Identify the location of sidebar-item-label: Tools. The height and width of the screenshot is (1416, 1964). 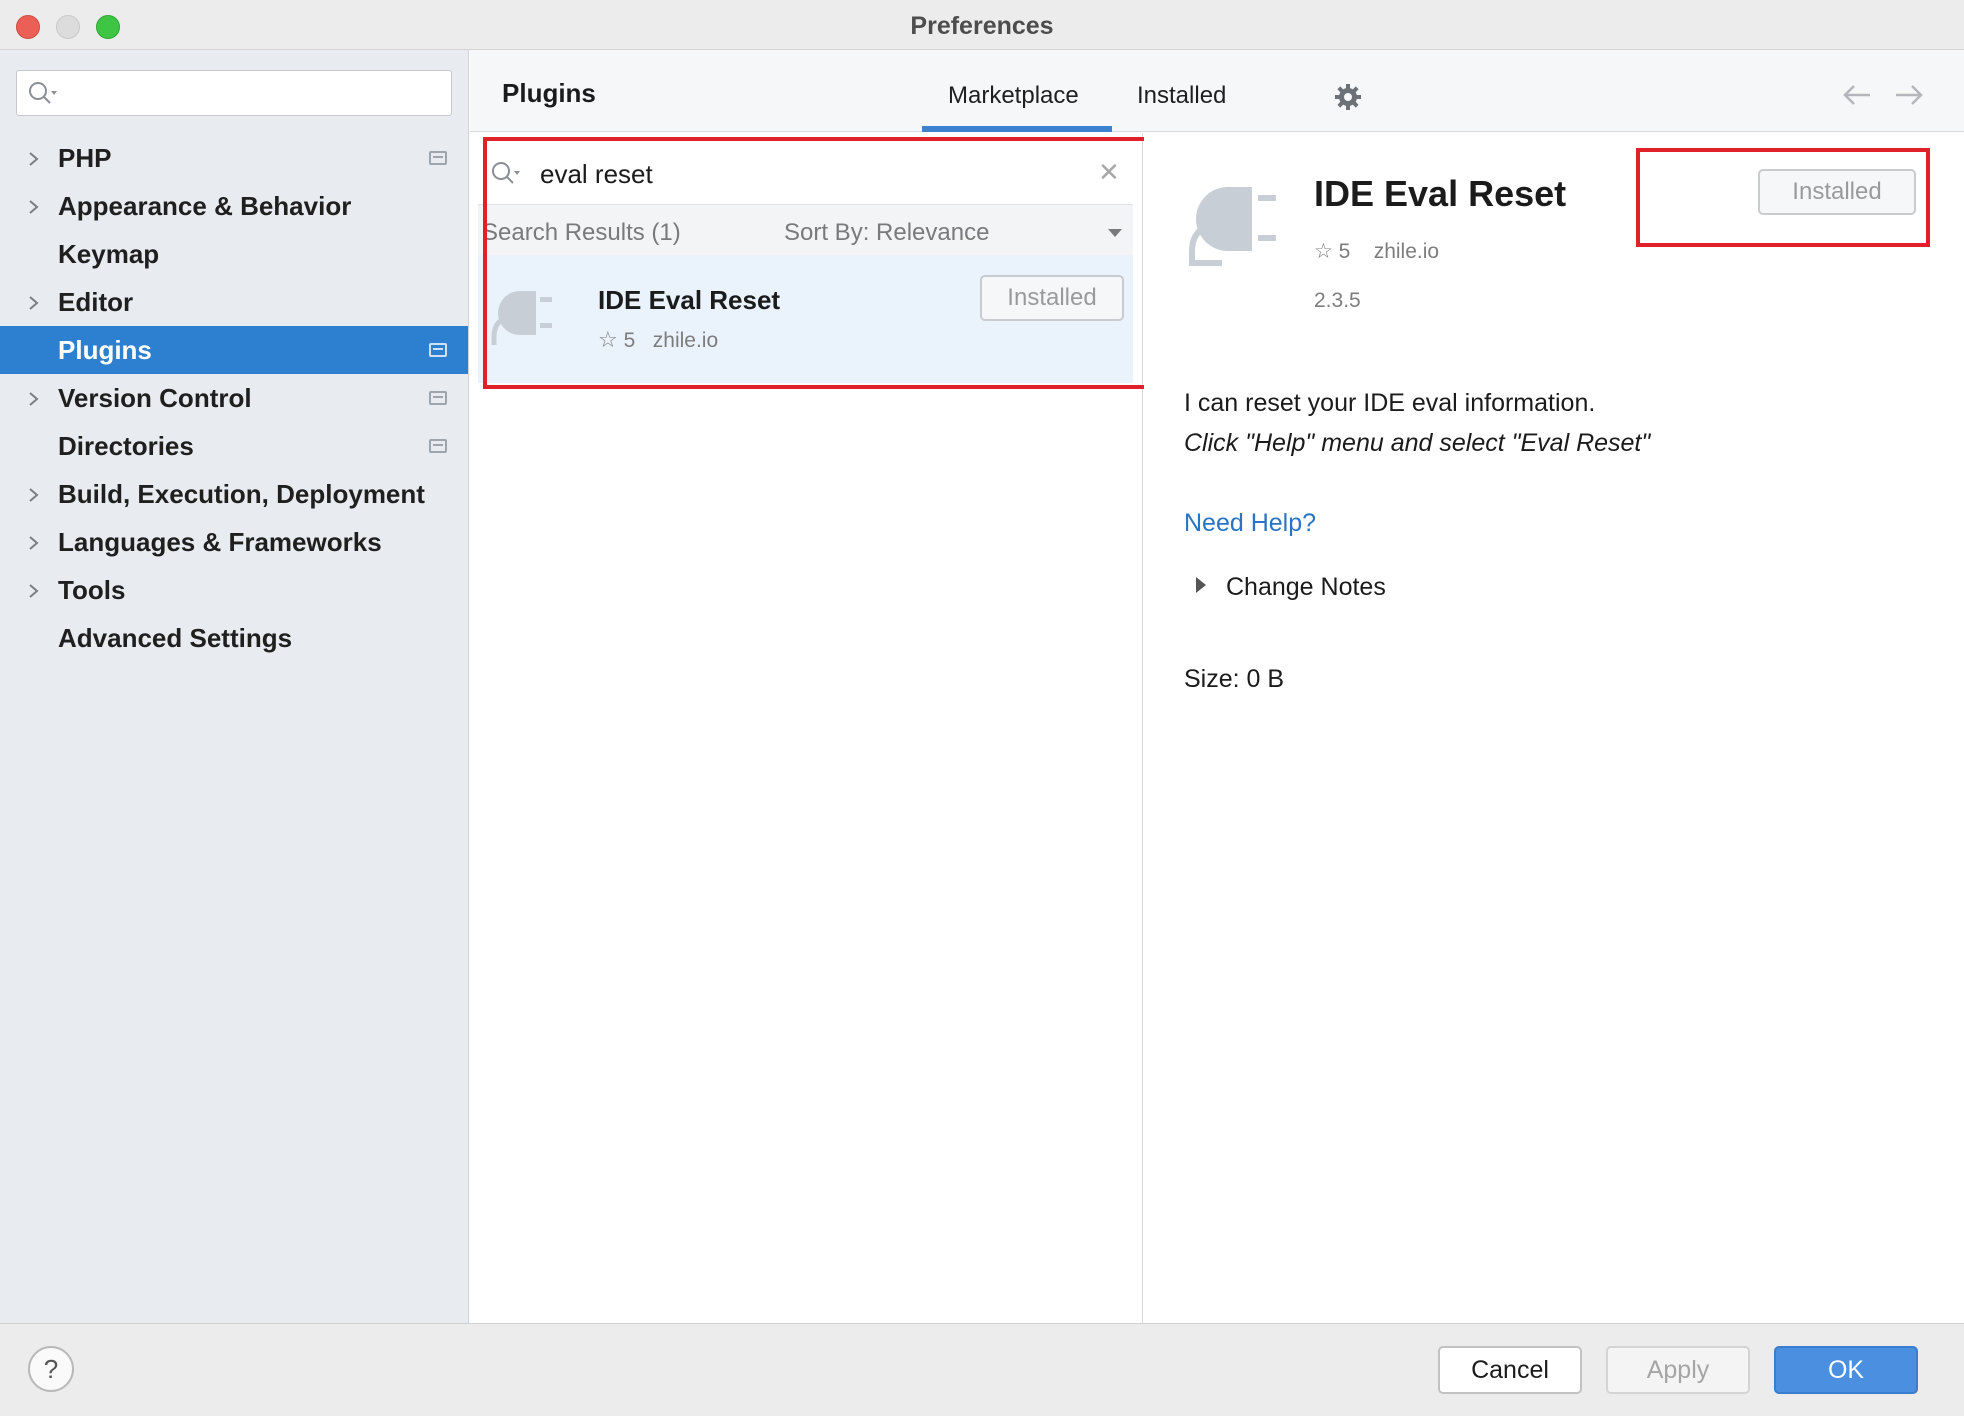
(92, 590).